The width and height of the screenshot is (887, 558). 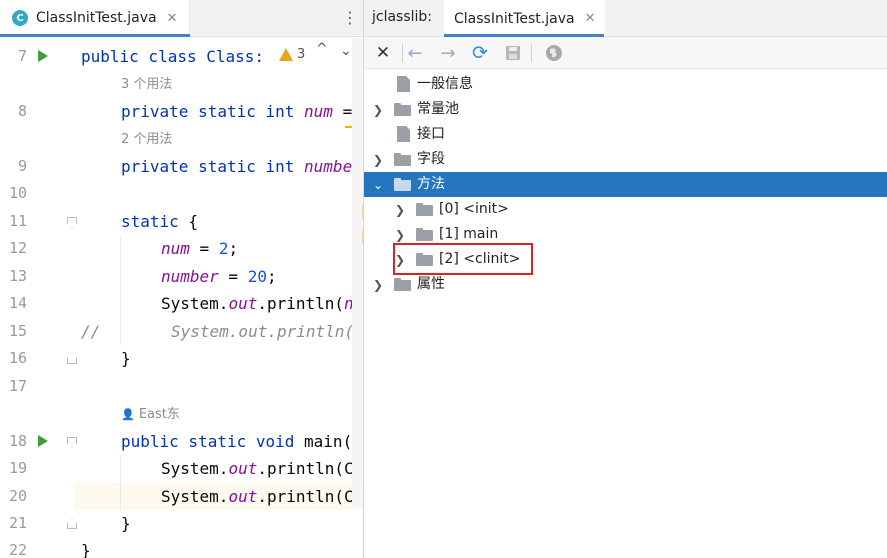 I want to click on code-line: System.out.println(, so click(x=263, y=331).